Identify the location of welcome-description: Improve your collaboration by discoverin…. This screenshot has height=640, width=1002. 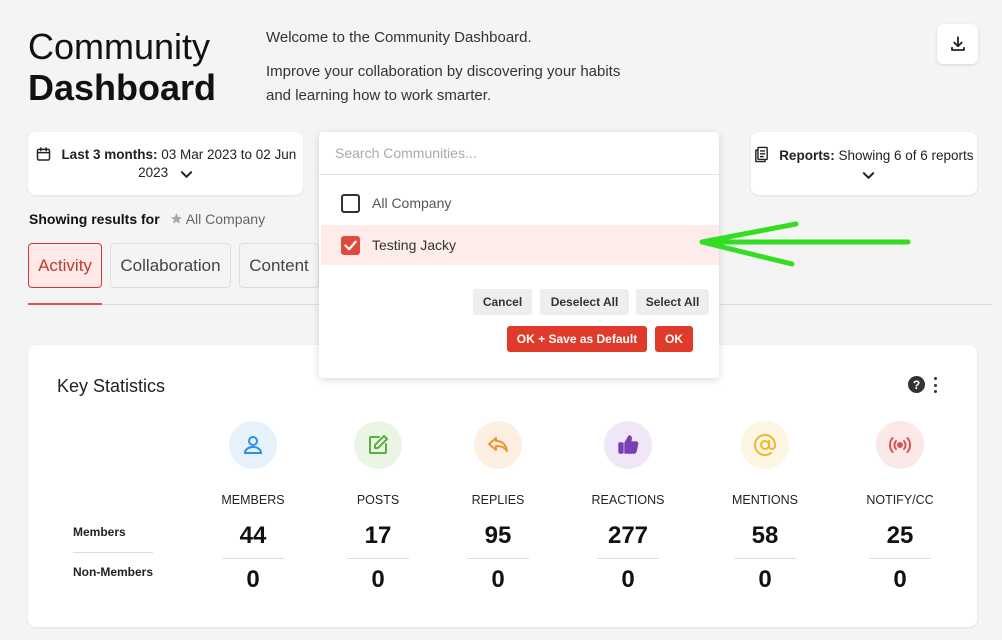
(443, 83).